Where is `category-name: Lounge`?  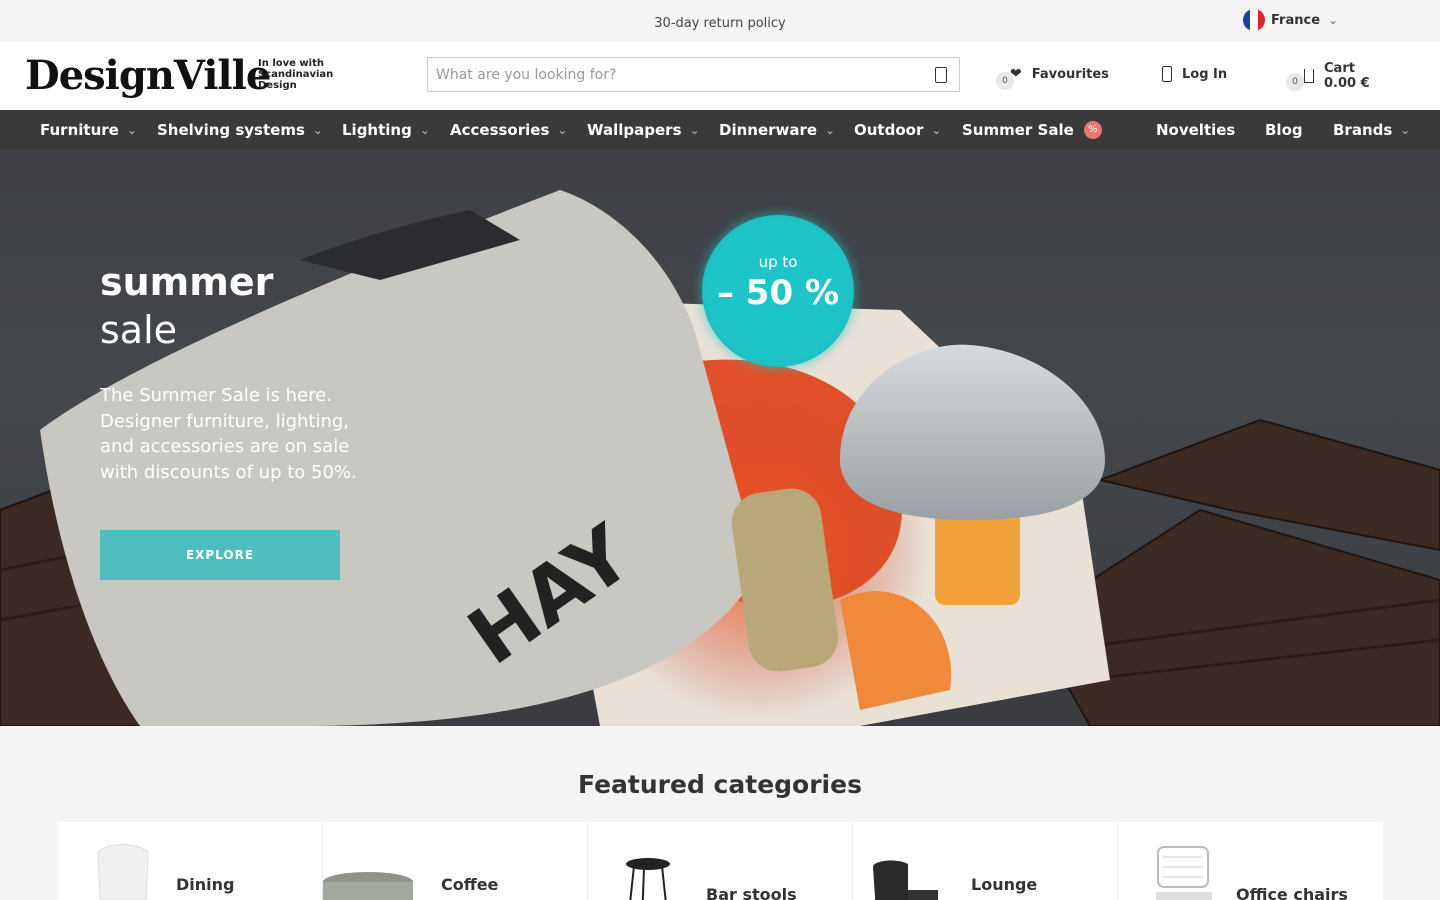
category-name: Lounge is located at coordinates (1004, 884).